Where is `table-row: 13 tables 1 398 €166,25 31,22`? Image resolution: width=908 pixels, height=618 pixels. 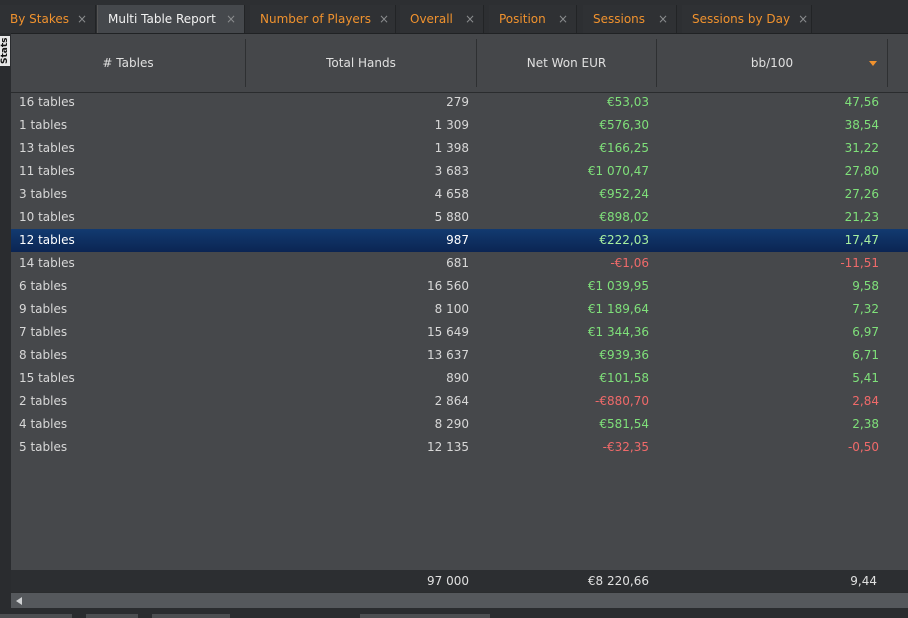 table-row: 13 tables 1 398 €166,25 31,22 is located at coordinates (459, 148).